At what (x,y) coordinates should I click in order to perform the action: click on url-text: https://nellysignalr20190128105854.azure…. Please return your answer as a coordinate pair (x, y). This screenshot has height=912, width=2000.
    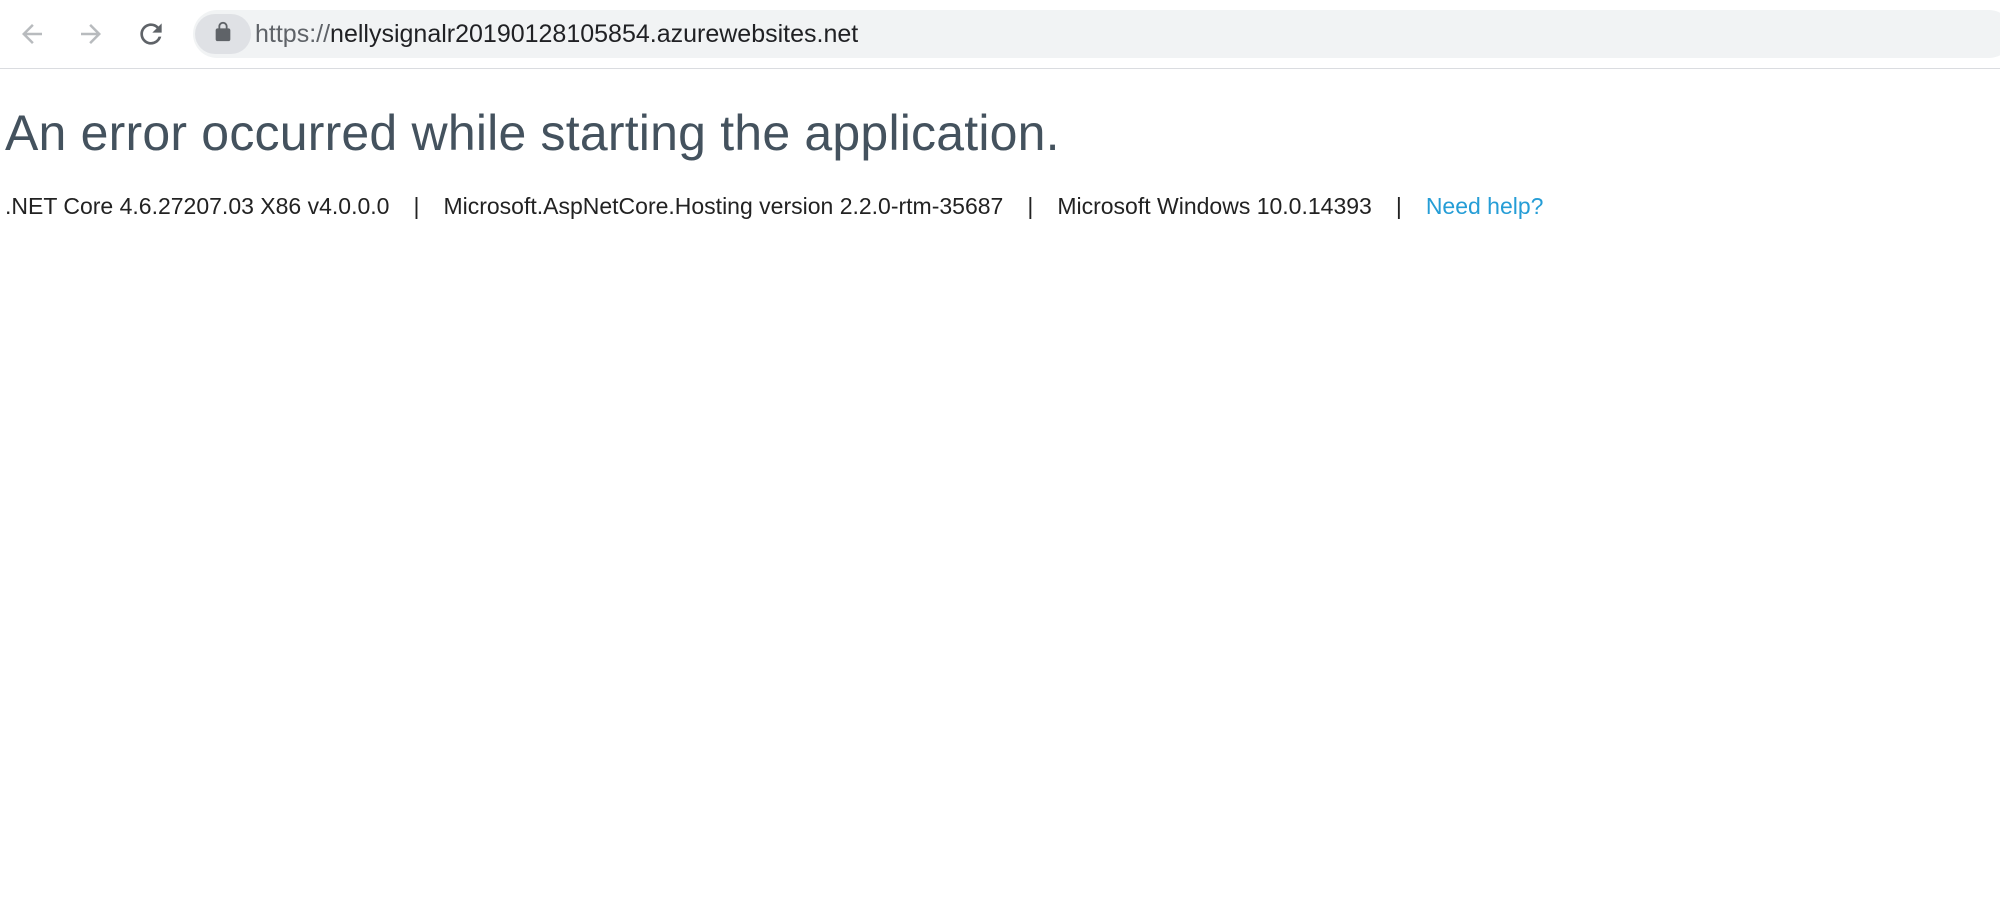
    Looking at the image, I should click on (556, 34).